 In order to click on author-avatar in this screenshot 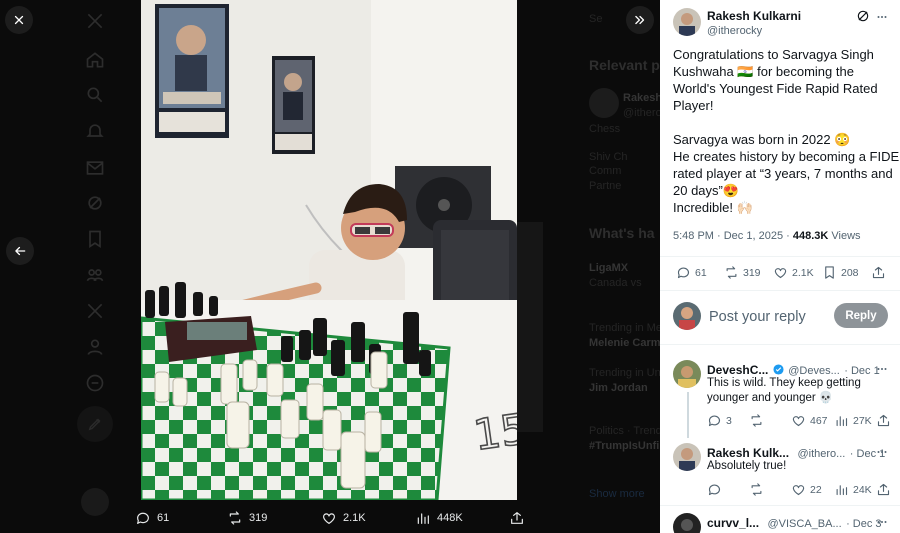, I will do `click(687, 22)`.